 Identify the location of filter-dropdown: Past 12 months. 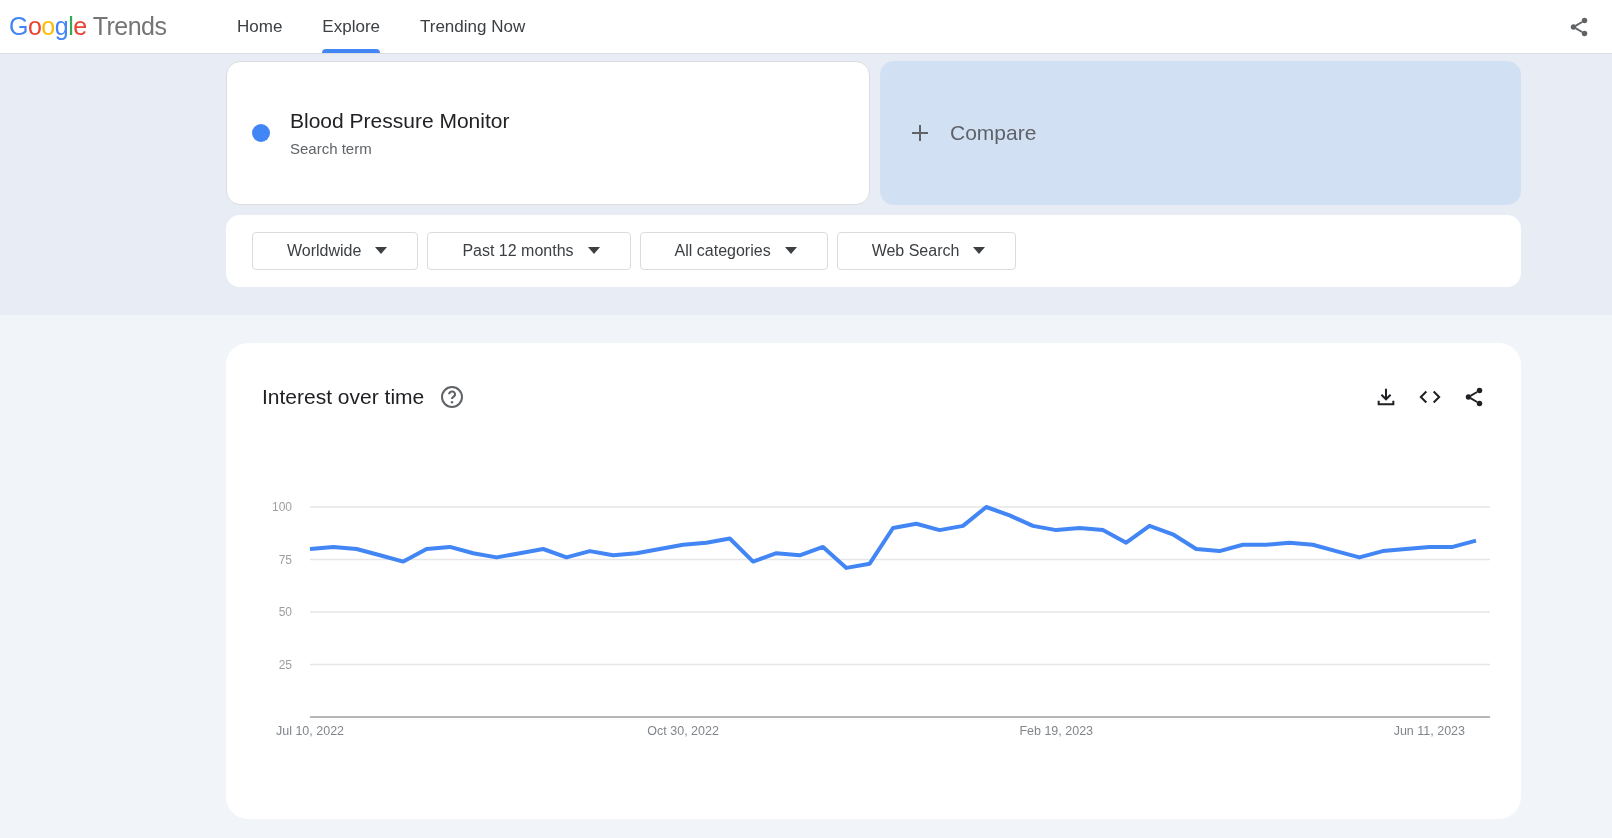
(529, 251).